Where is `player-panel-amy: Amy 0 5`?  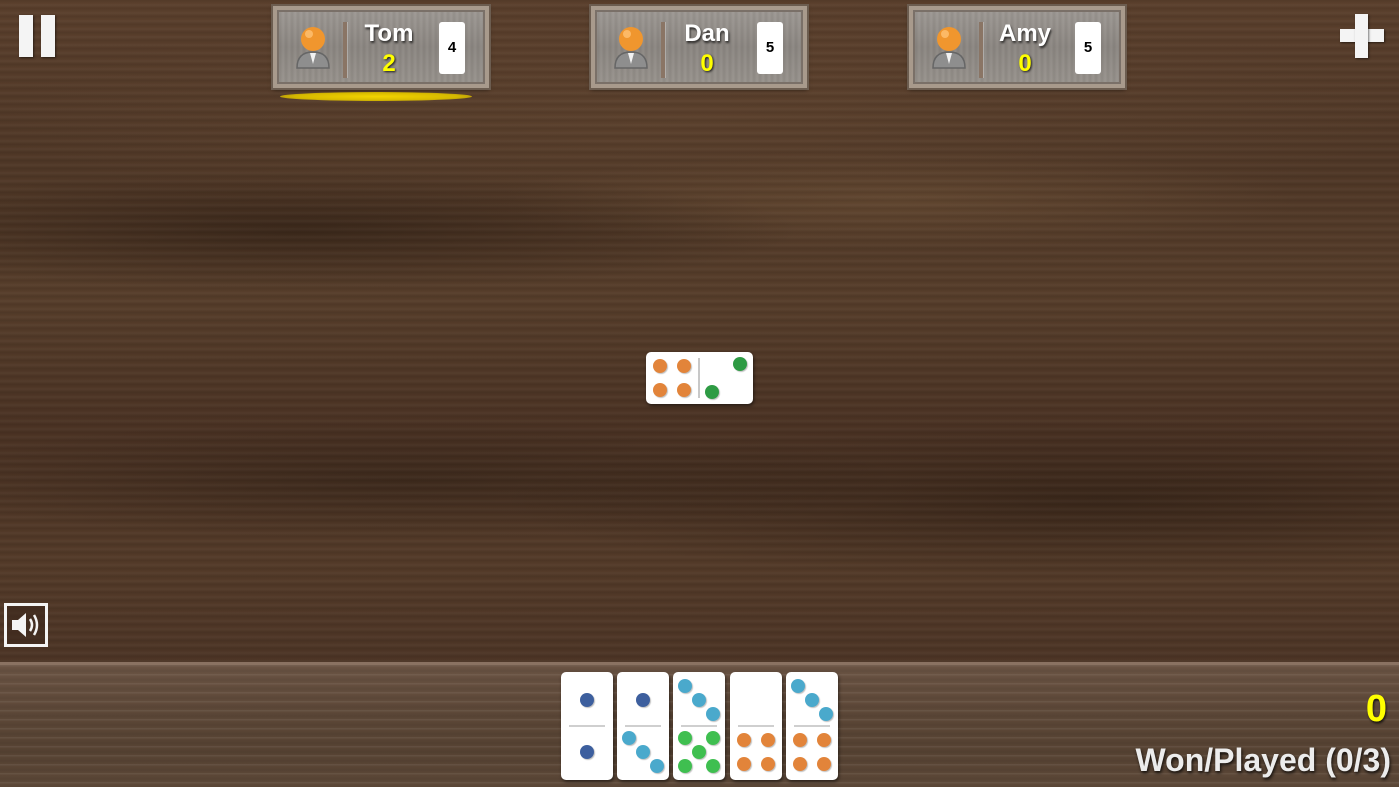
player-panel-amy: Amy 0 5 is located at coordinates (1017, 47).